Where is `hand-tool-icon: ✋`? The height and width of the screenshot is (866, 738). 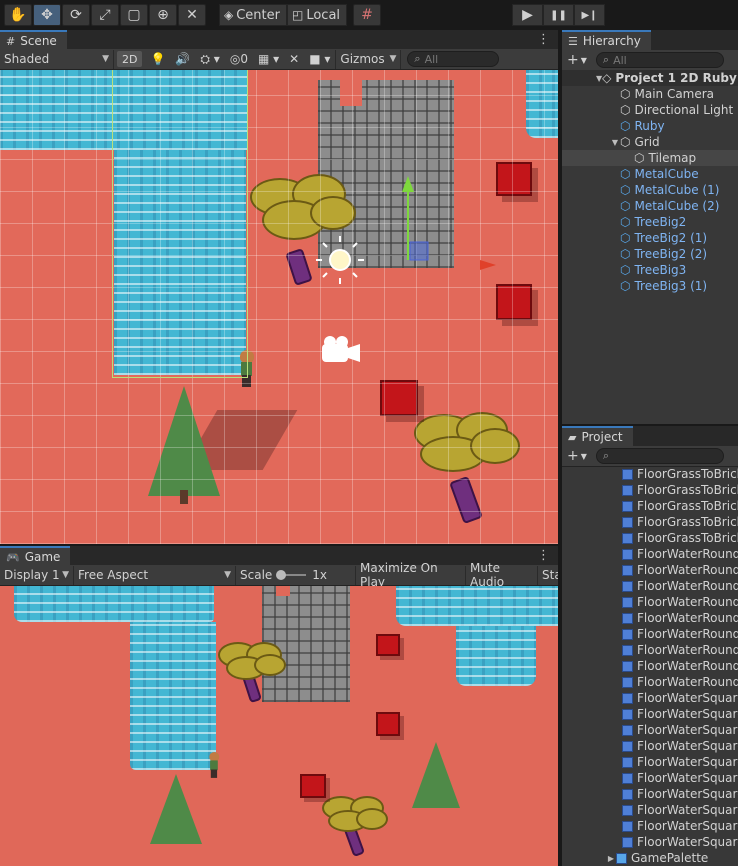
hand-tool-icon: ✋ is located at coordinates (18, 15).